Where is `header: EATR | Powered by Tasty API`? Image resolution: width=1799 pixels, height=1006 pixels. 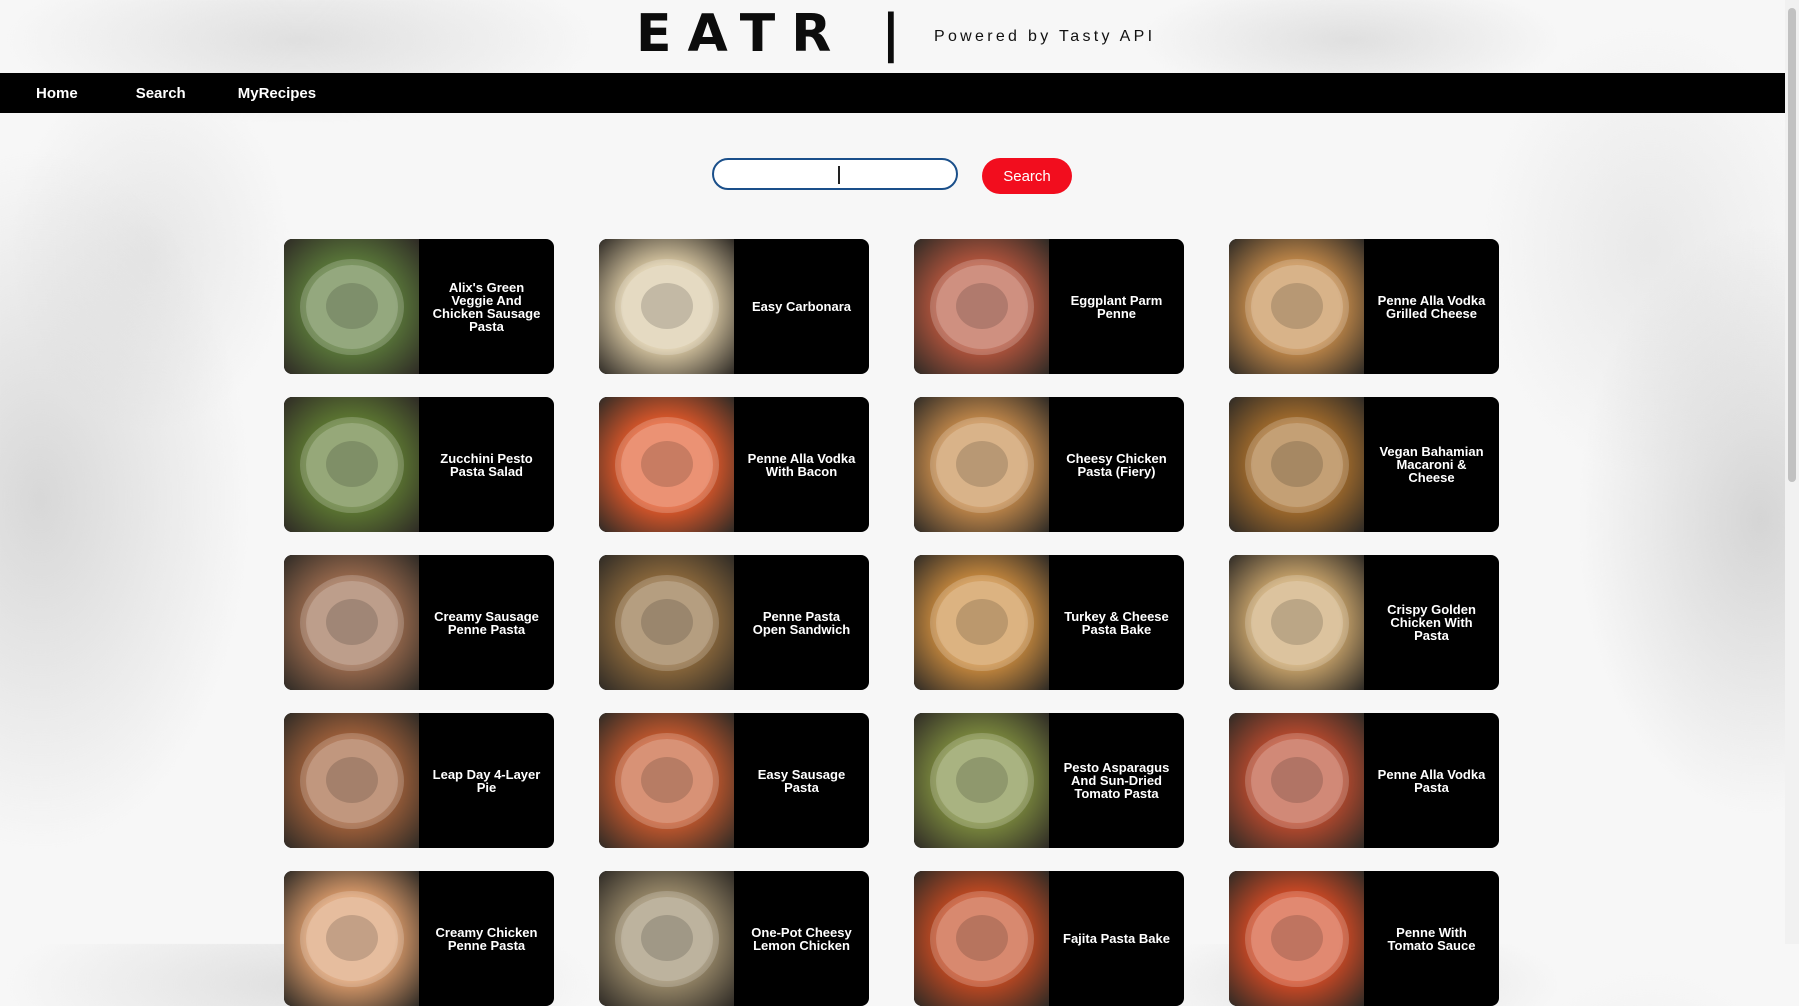 header: EATR | Powered by Tasty API is located at coordinates (892, 36).